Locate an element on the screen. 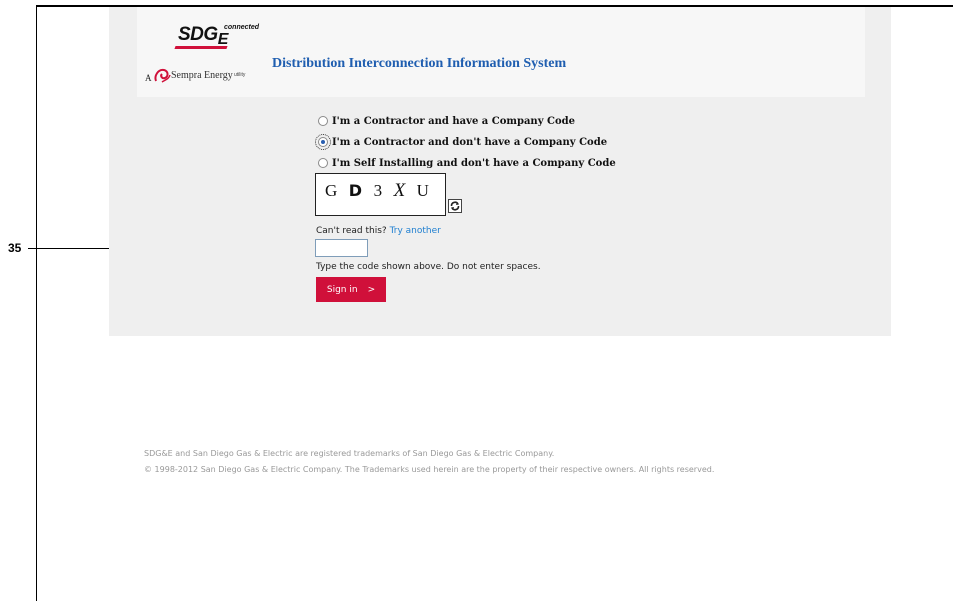 This screenshot has width=953, height=601. captcha-image: G D 3 X U is located at coordinates (380, 194).